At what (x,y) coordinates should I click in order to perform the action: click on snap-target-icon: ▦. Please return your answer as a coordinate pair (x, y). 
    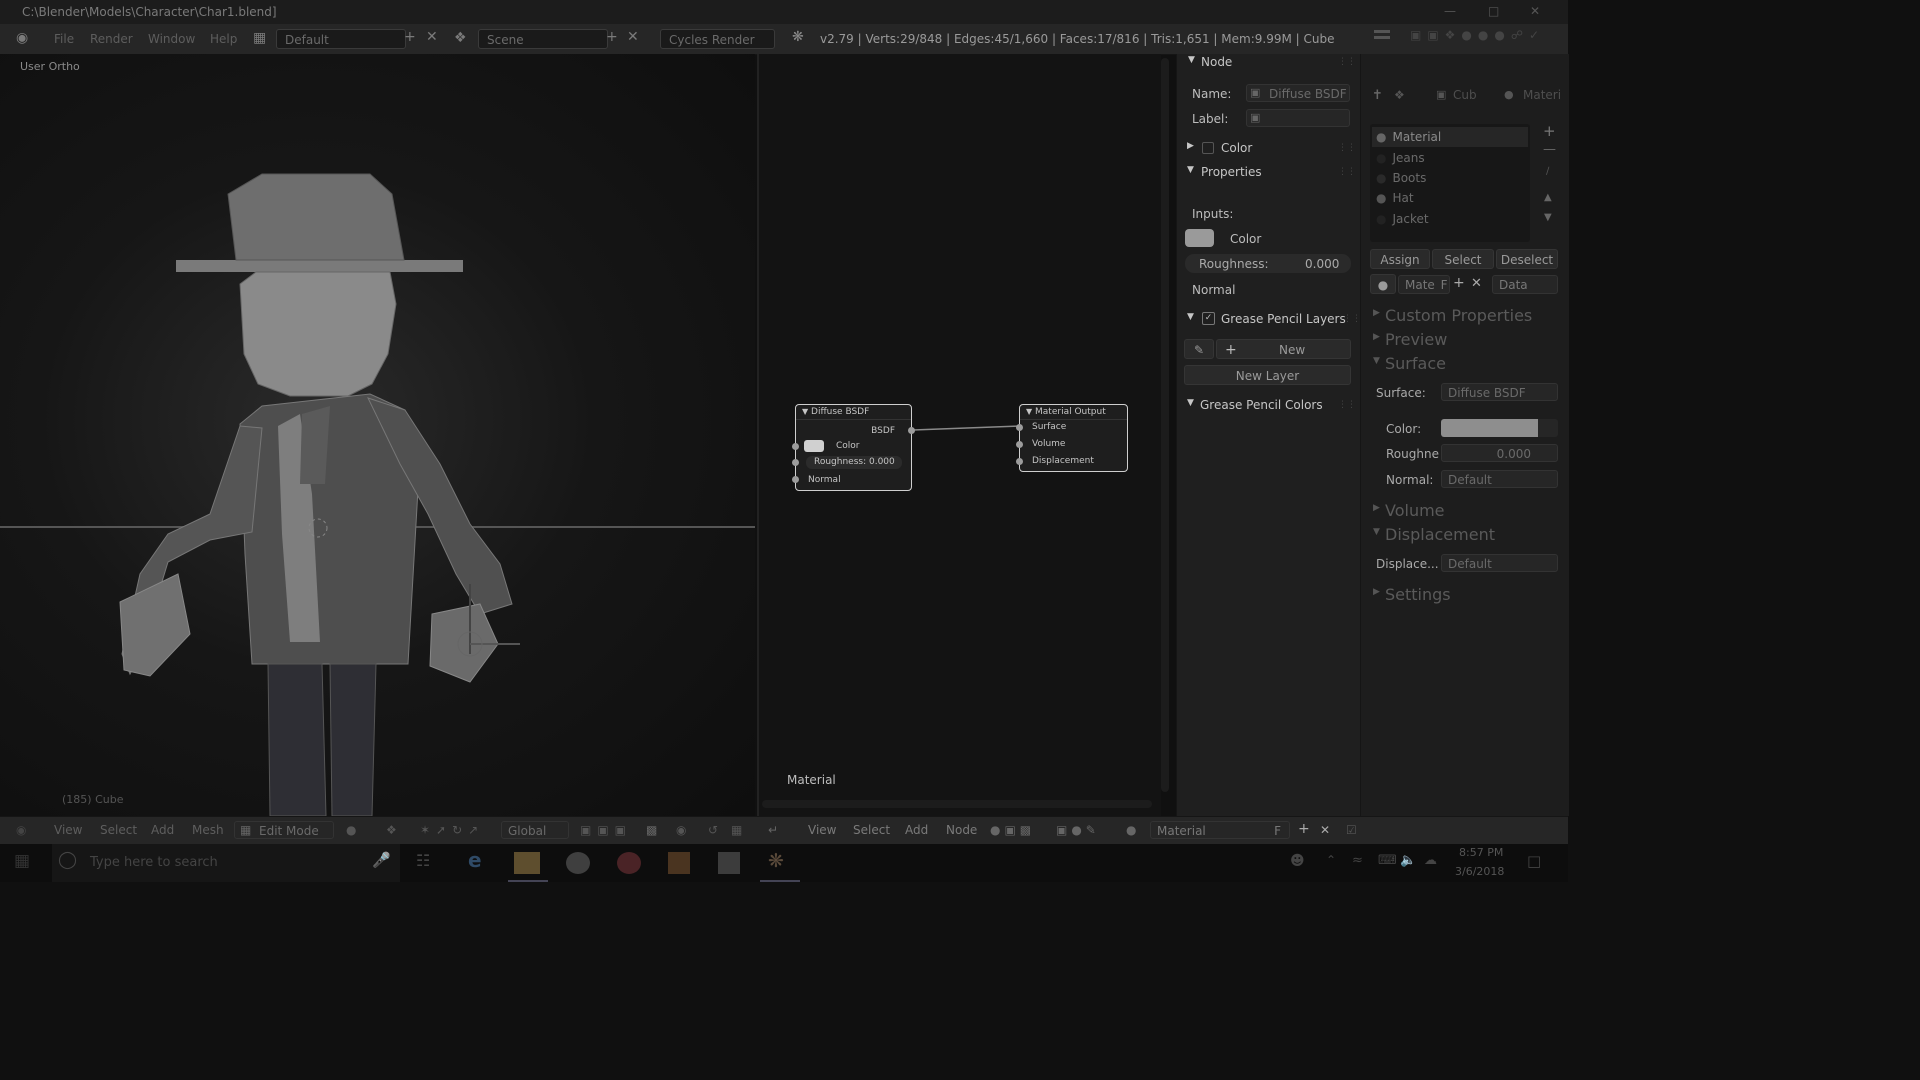
    Looking at the image, I should click on (736, 830).